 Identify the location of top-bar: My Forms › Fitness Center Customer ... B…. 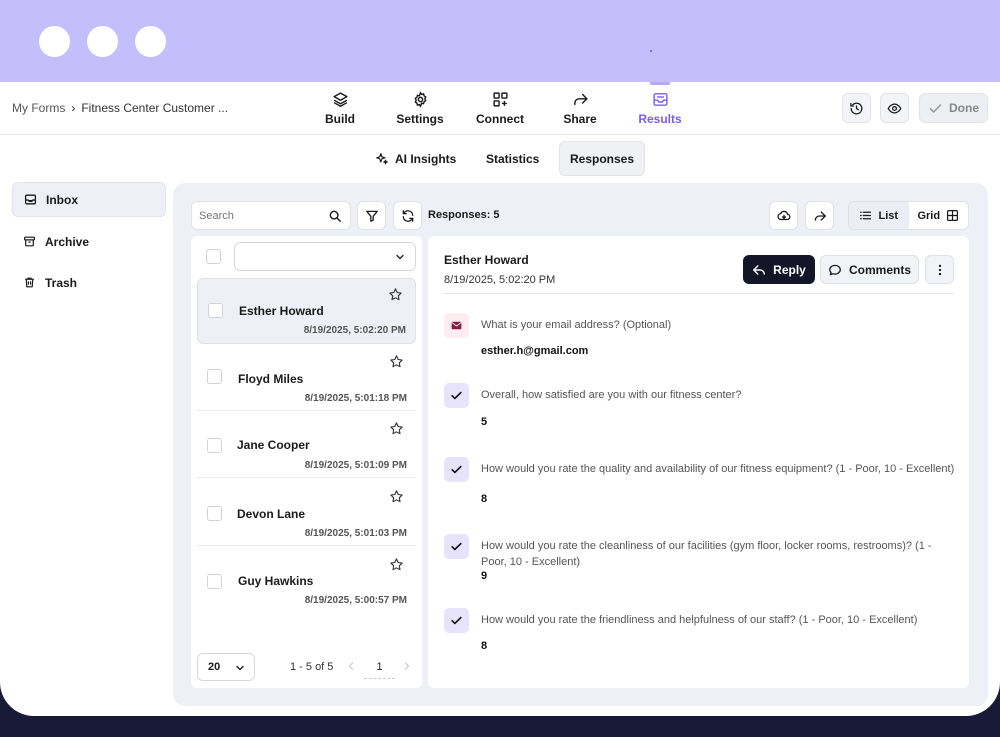
(500, 108).